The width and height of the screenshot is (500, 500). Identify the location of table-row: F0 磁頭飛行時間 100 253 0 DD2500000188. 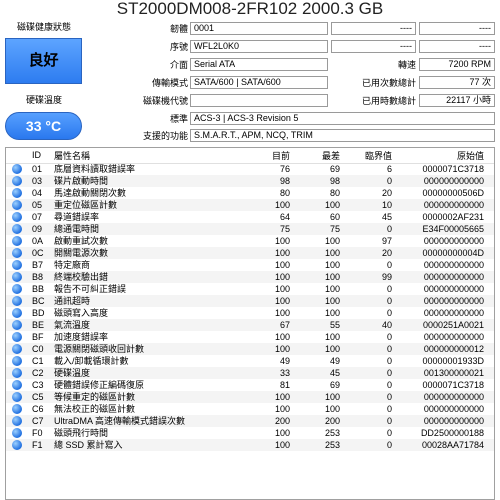
(250, 433).